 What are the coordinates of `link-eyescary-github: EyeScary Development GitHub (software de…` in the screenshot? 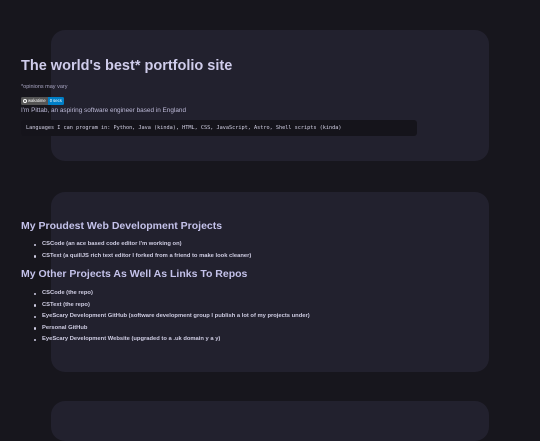 It's located at (171, 317).